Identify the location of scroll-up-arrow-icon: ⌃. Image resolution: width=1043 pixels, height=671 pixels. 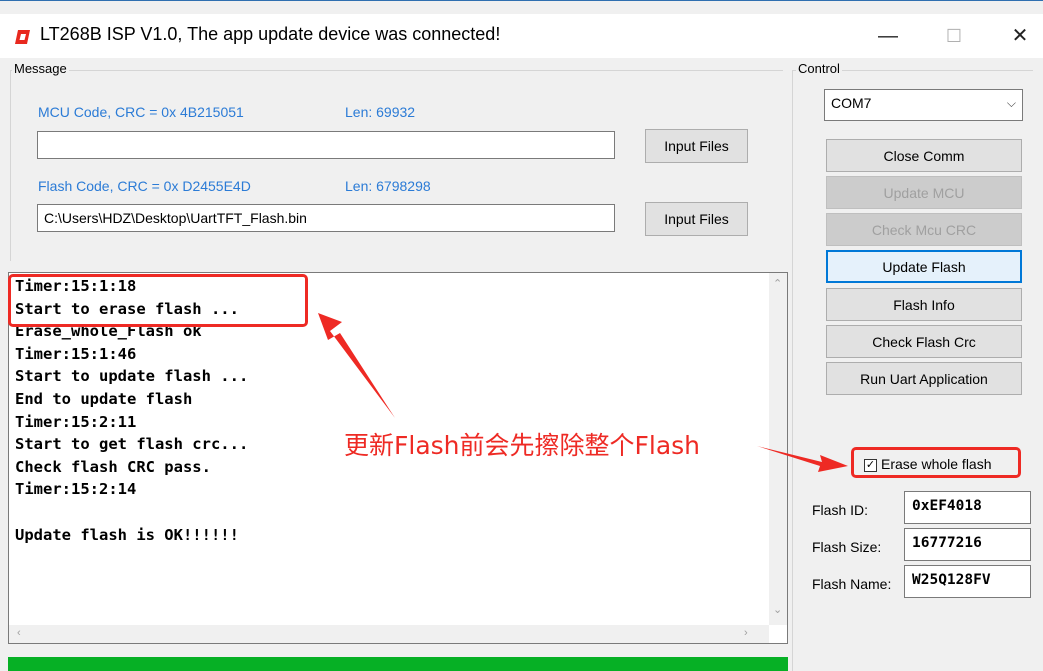
(777, 283).